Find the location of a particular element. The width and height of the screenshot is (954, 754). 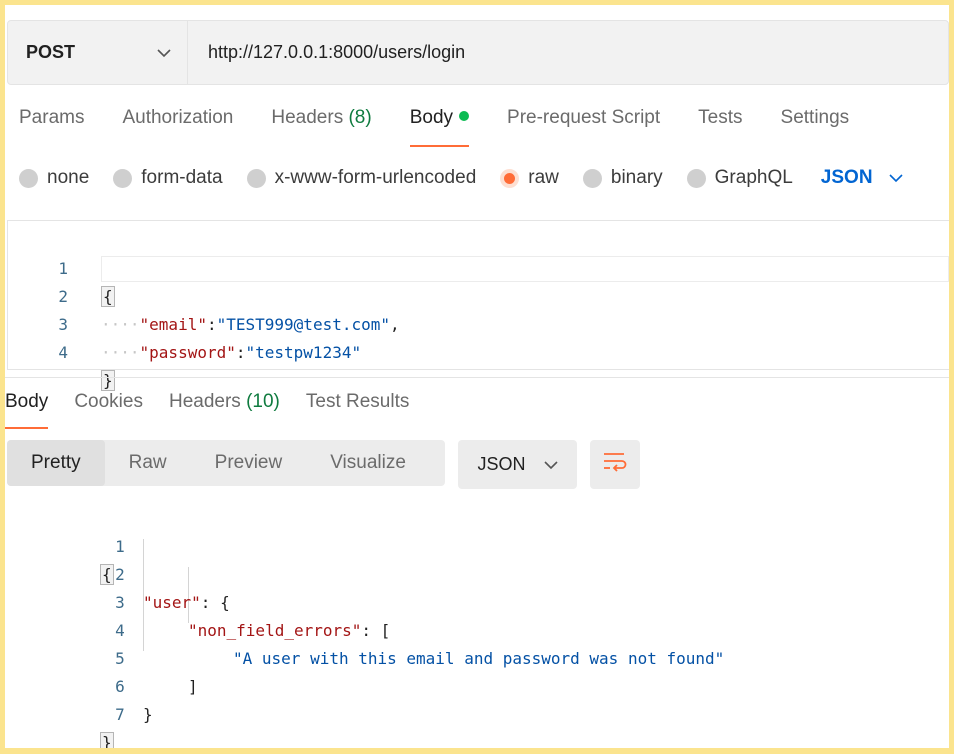

tab-settings: Settings is located at coordinates (815, 125).